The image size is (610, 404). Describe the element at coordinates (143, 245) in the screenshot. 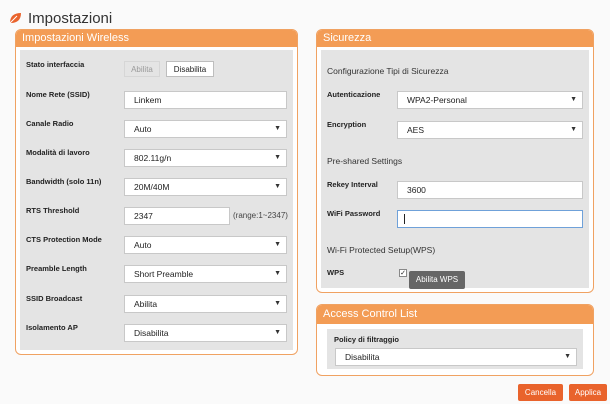

I see `cts-value: Auto` at that location.